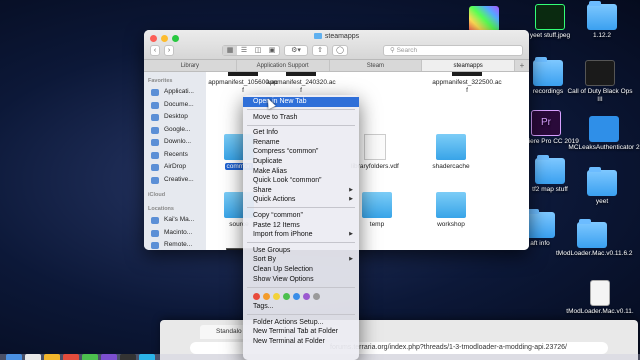 This screenshot has width=640, height=360. I want to click on desktop-icon-1-12-2: 1.12.2, so click(602, 20).